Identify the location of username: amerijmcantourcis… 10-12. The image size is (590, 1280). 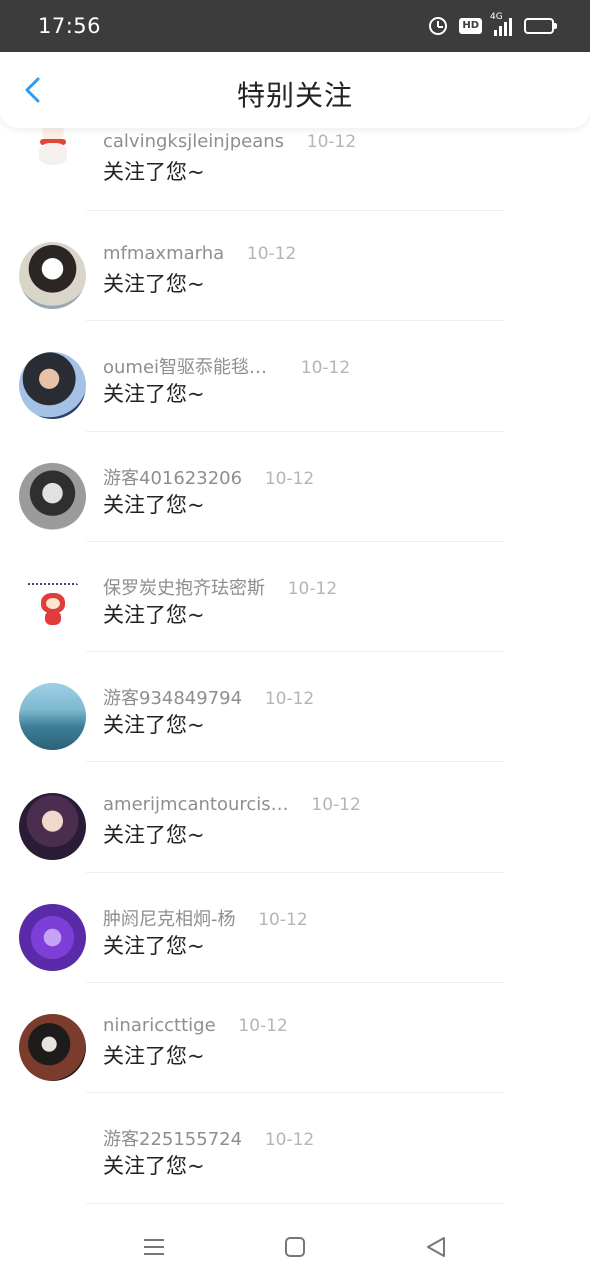
(232, 804).